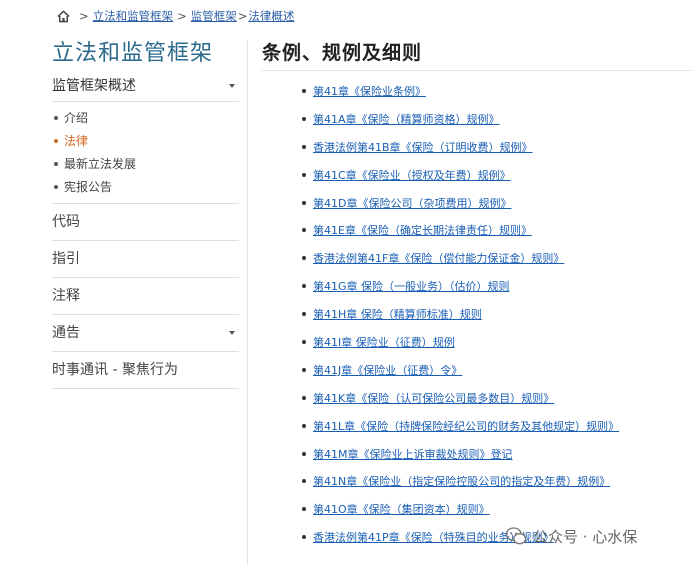  What do you see at coordinates (369, 91) in the screenshot?
I see `ordinance-link: 第41章《保险业条例》` at bounding box center [369, 91].